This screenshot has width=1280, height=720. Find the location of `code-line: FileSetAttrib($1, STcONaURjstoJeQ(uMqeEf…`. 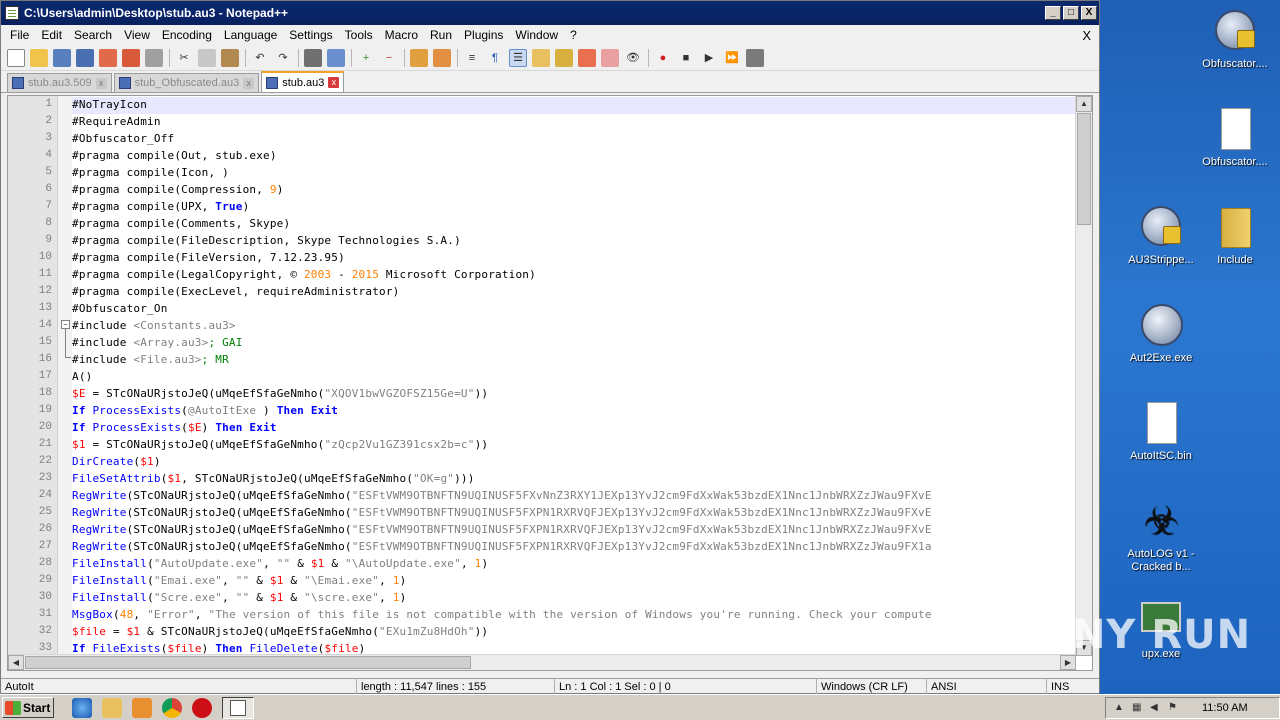

code-line: FileSetAttrib($1, STcONaURjstoJeQ(uMqeEf… is located at coordinates (273, 478).